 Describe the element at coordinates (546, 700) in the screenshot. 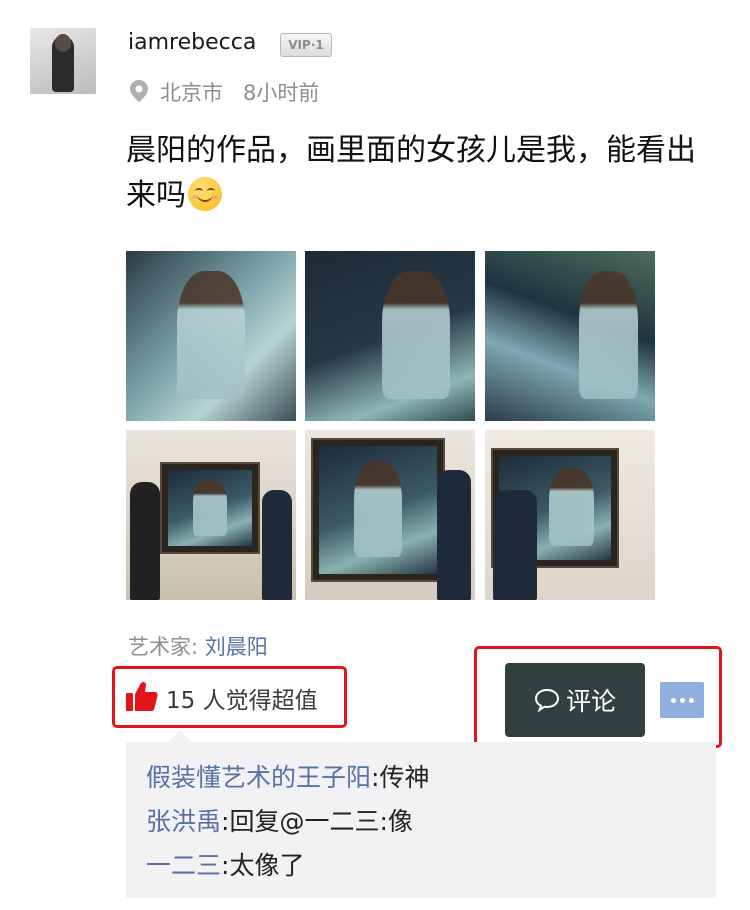

I see `speech-bubble-icon` at that location.